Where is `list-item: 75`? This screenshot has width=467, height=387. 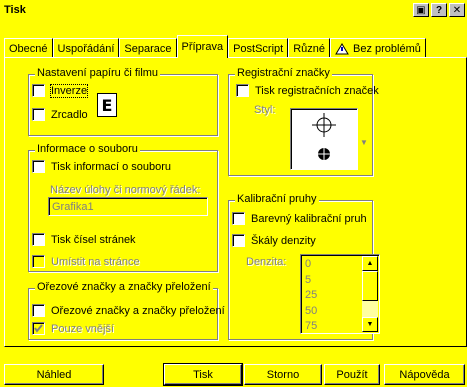 list-item: 75 is located at coordinates (311, 327).